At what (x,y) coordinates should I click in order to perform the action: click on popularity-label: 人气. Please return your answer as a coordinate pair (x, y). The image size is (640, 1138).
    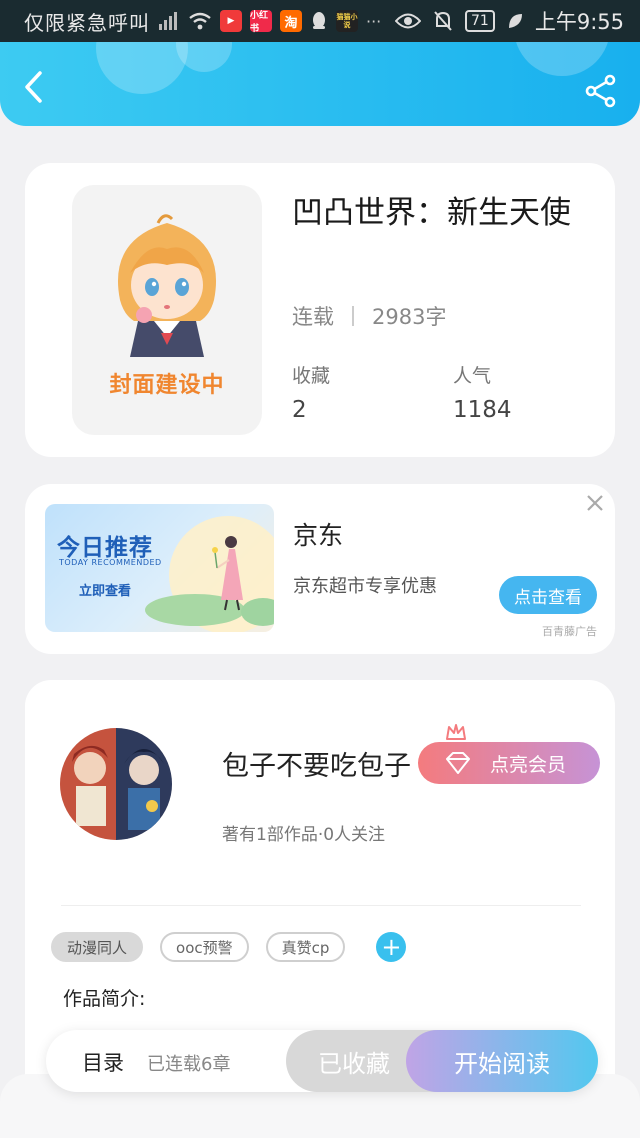
    Looking at the image, I should click on (472, 376).